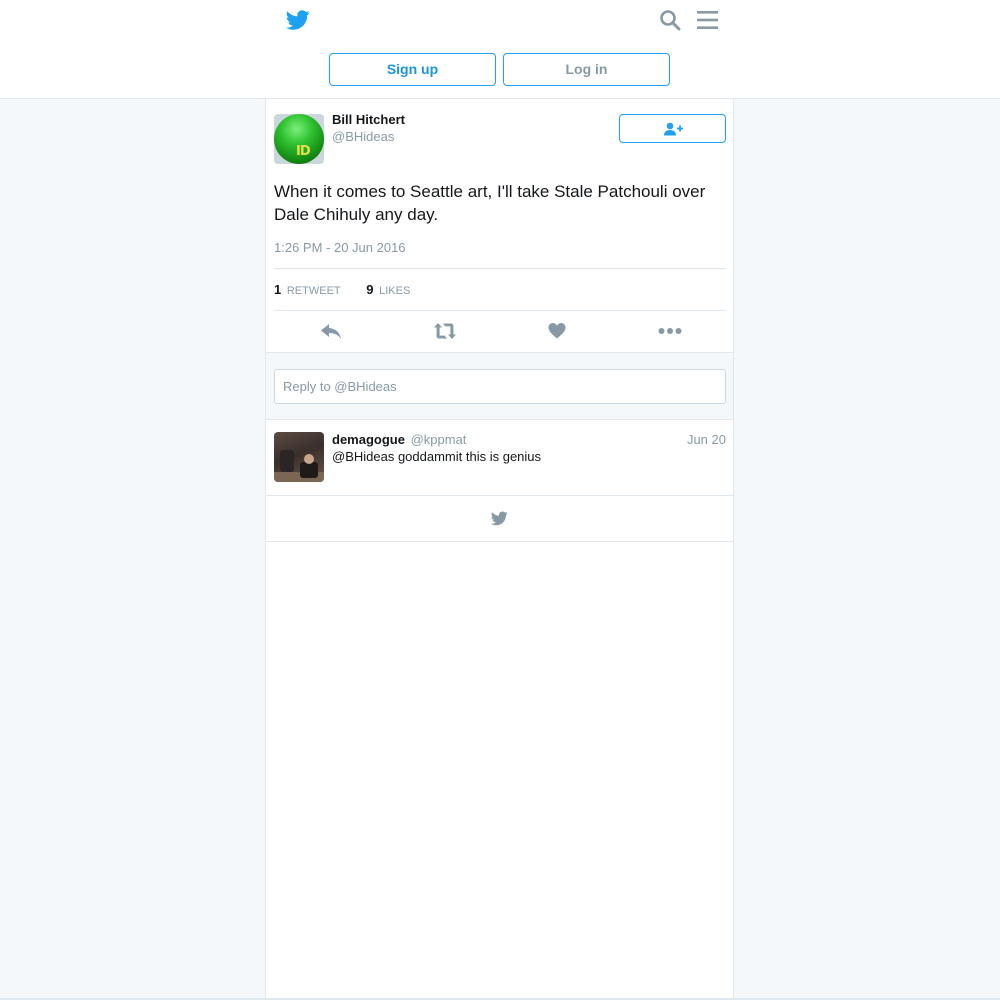  Describe the element at coordinates (500, 49) in the screenshot. I see `top-bar: Sign up Log in` at that location.